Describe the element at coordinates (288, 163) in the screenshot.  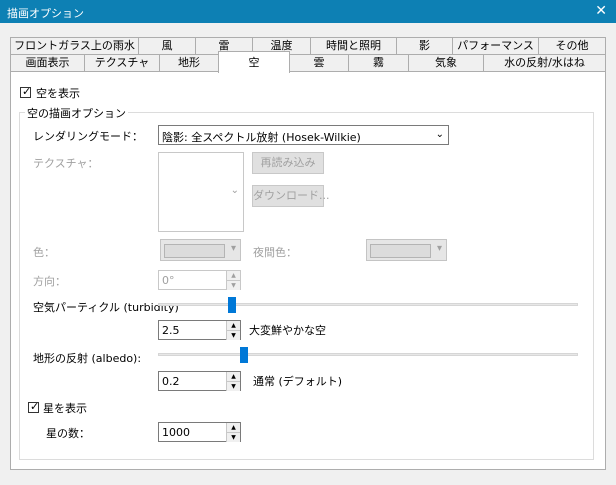
I see `reload-button: 再読み込み` at that location.